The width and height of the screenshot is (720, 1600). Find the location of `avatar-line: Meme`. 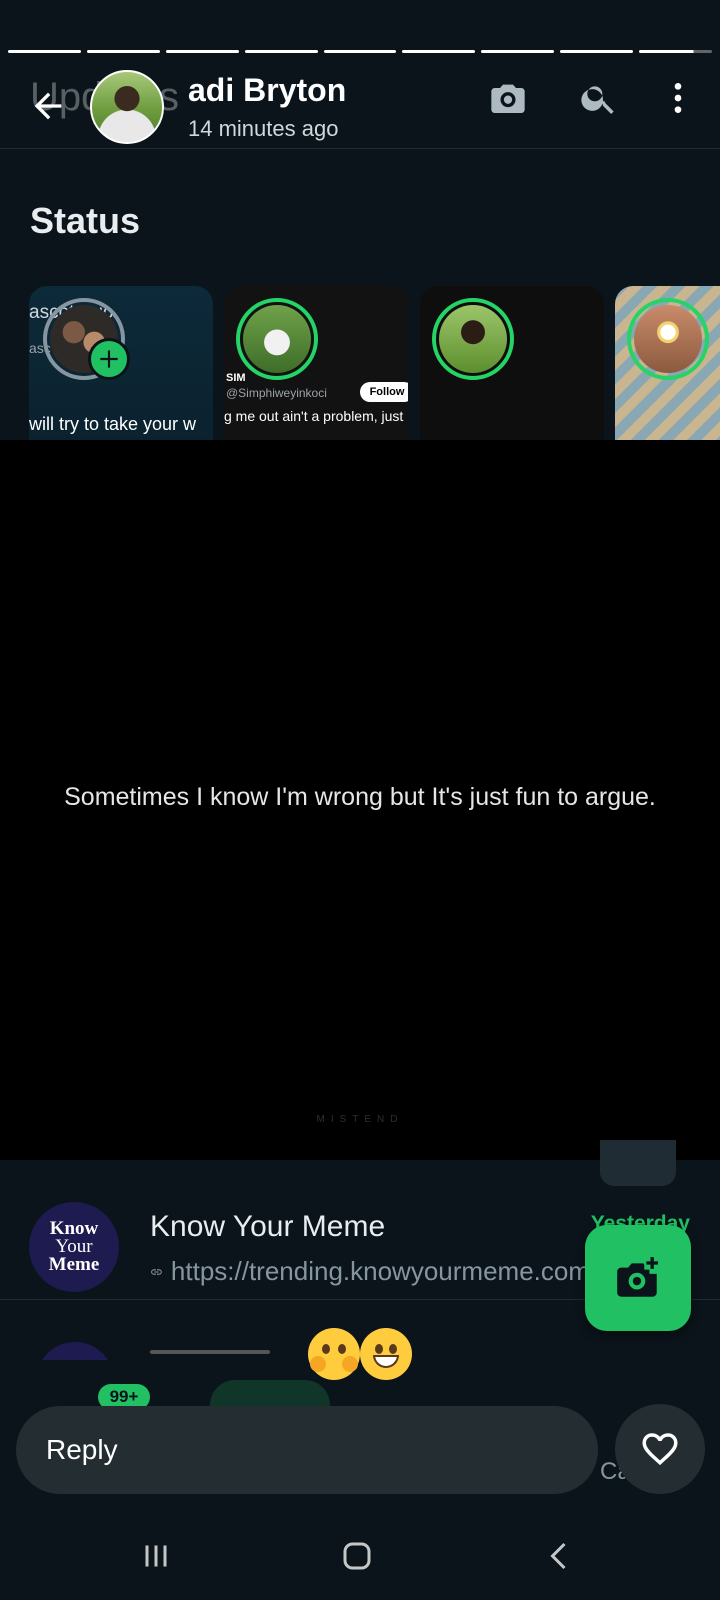

avatar-line: Meme is located at coordinates (74, 1264).